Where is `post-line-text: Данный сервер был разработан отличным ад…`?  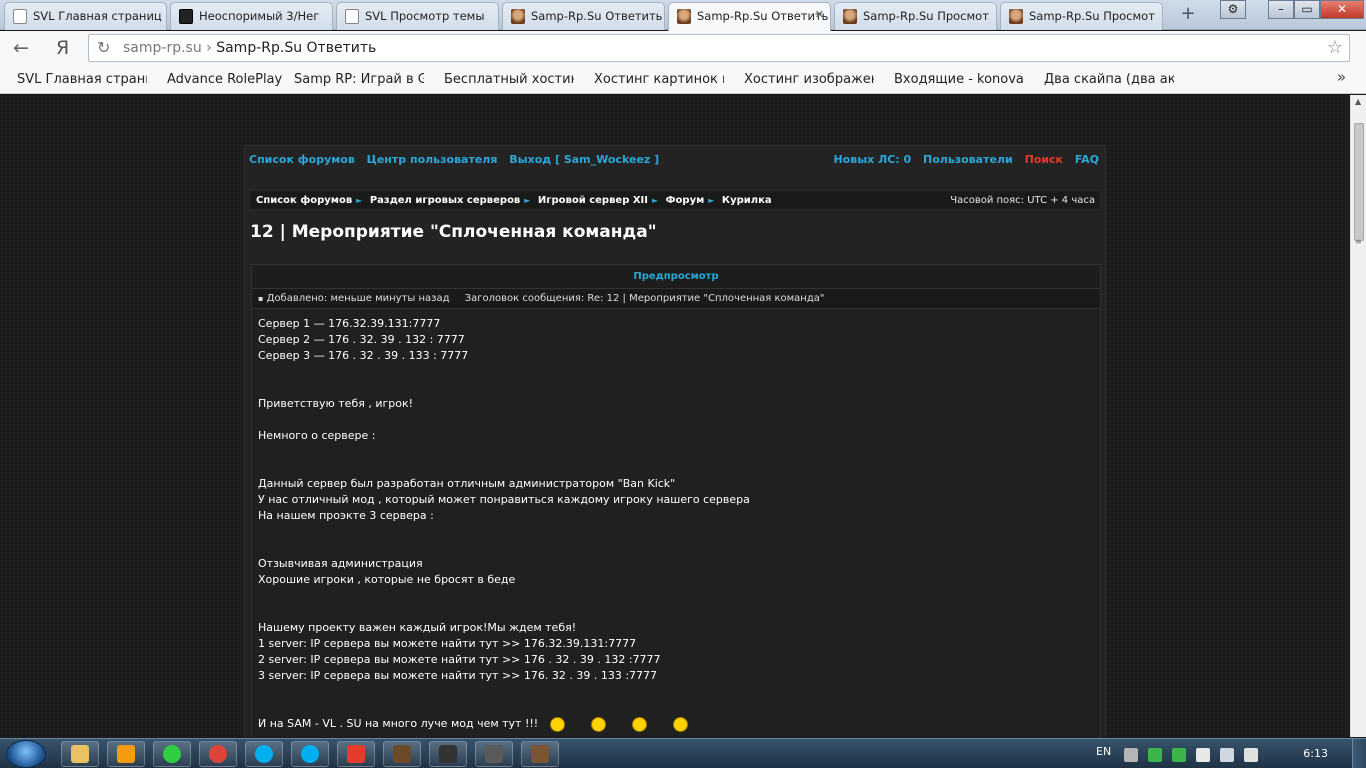
post-line-text: Данный сервер был разработан отличным ад… is located at coordinates (467, 483).